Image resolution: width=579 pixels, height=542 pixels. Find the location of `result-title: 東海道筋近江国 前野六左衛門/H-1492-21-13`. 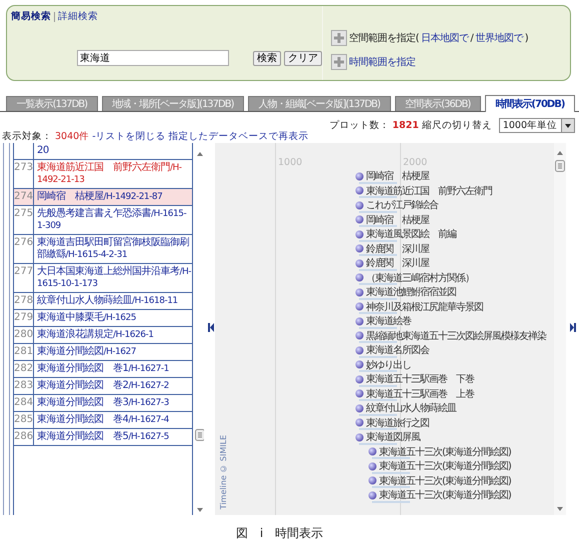

result-title: 東海道筋近江国 前野六左衛門/H-1492-21-13 is located at coordinates (109, 174).